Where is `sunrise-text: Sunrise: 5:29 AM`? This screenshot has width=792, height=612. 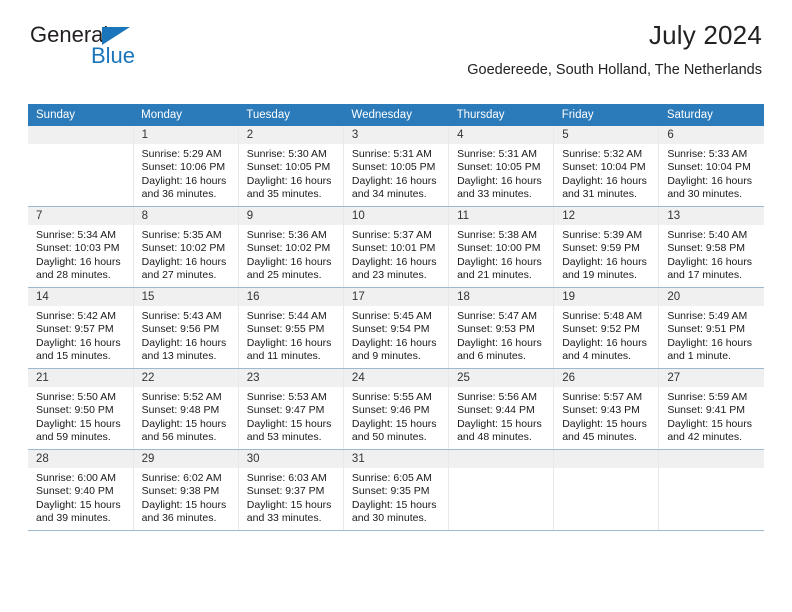 sunrise-text: Sunrise: 5:29 AM is located at coordinates (181, 154).